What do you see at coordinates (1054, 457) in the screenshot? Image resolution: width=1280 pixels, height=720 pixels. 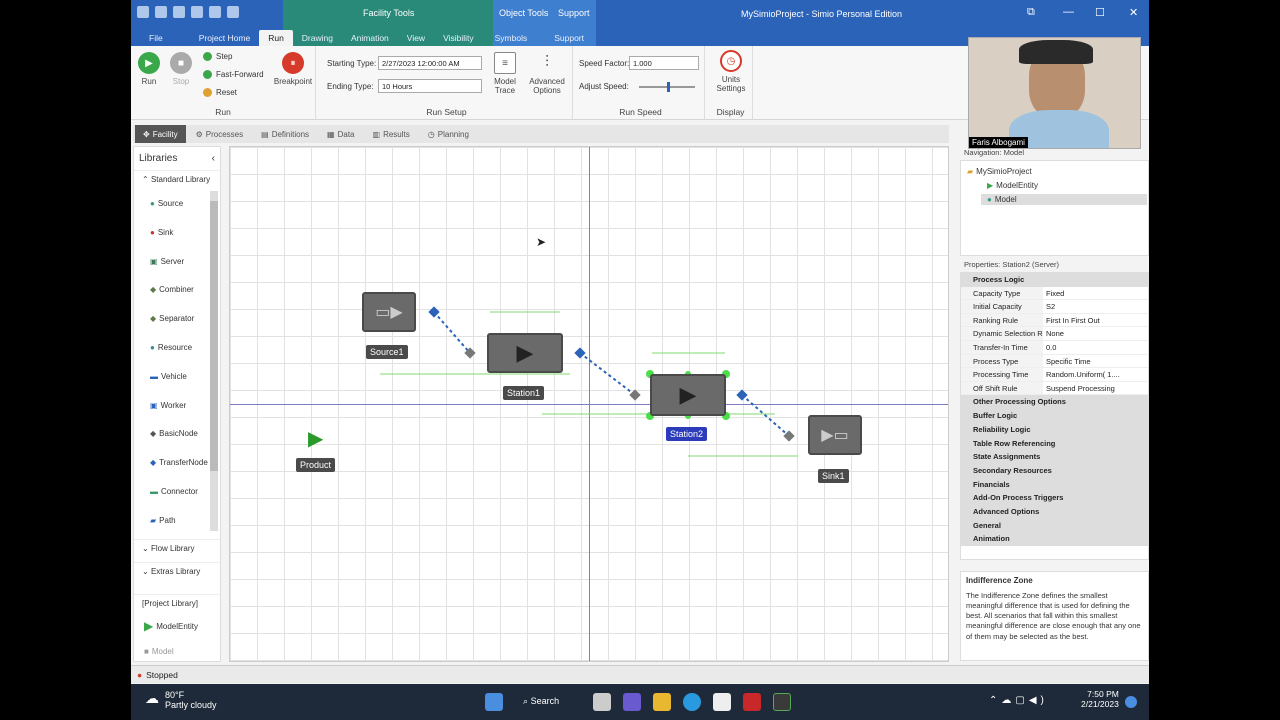 I see `property-category: State Assignments` at bounding box center [1054, 457].